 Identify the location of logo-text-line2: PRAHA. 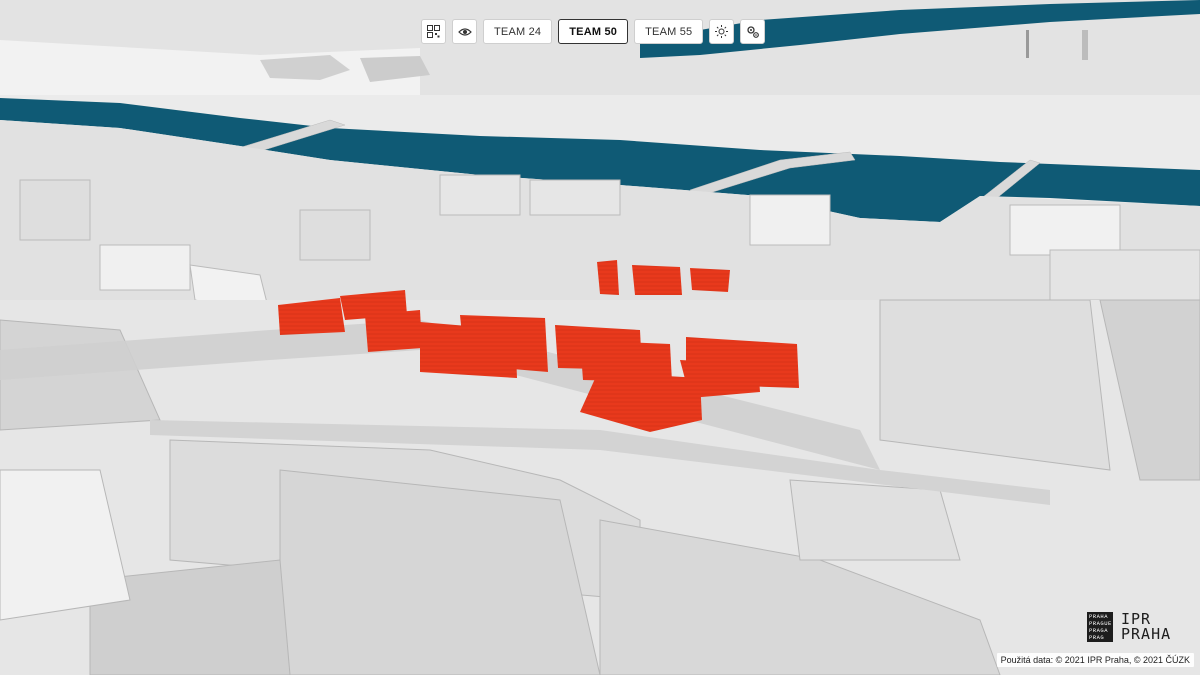
(1146, 634).